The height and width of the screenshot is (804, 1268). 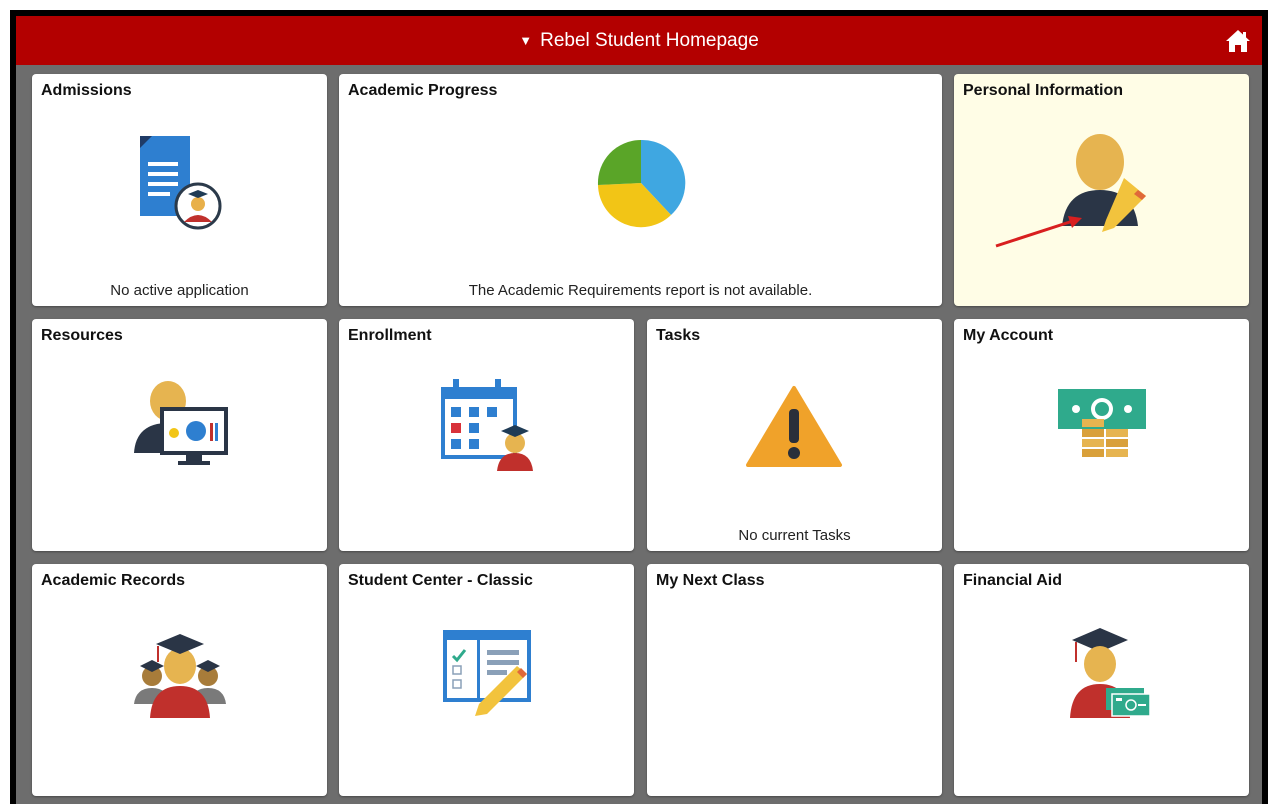 I want to click on home-icon, so click(x=1238, y=41).